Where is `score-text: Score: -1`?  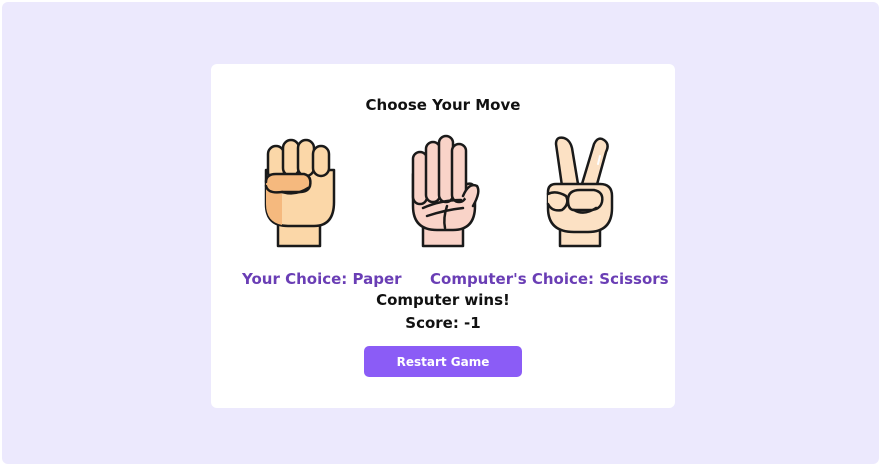
score-text: Score: -1 is located at coordinates (443, 323).